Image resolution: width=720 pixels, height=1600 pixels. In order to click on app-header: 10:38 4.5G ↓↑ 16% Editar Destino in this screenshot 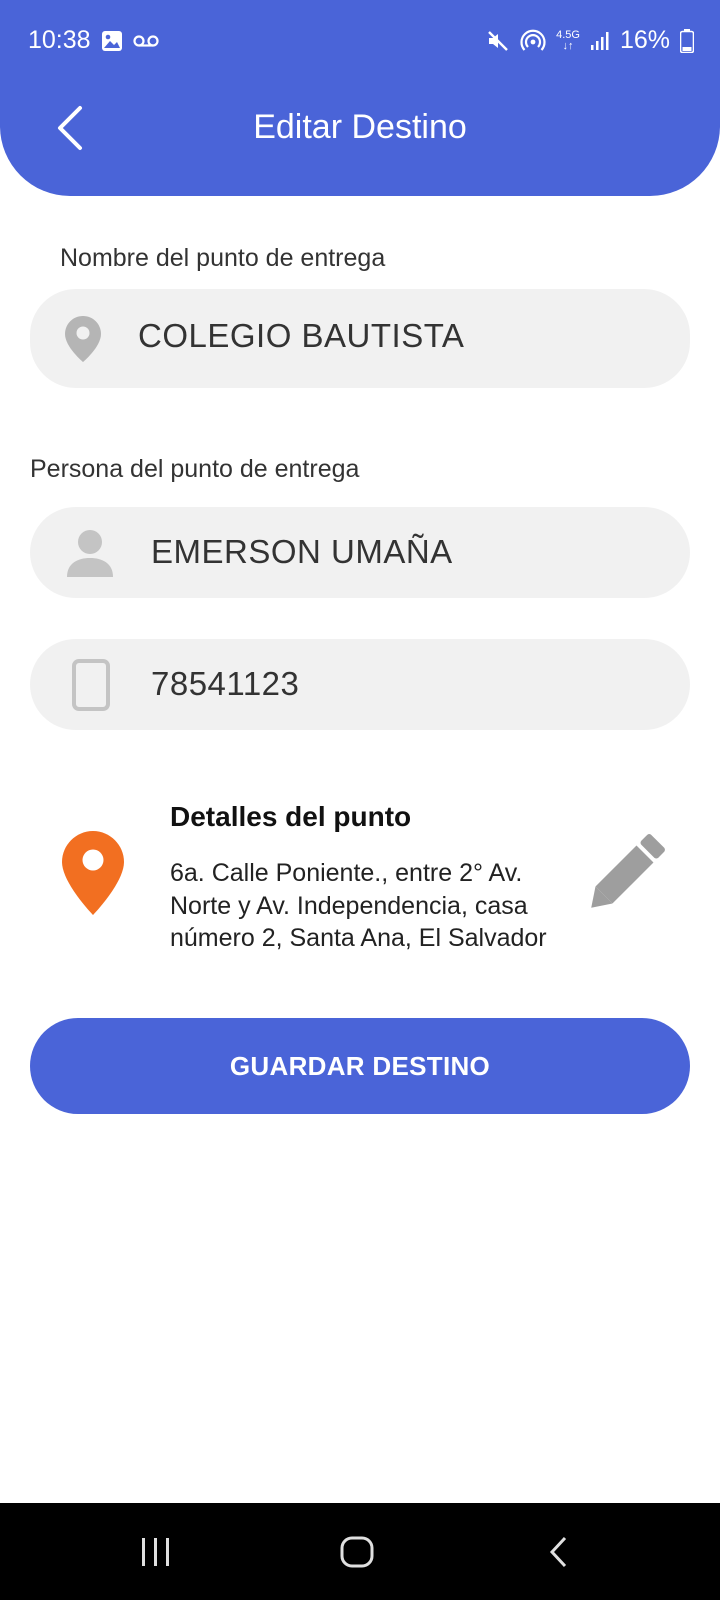, I will do `click(360, 98)`.